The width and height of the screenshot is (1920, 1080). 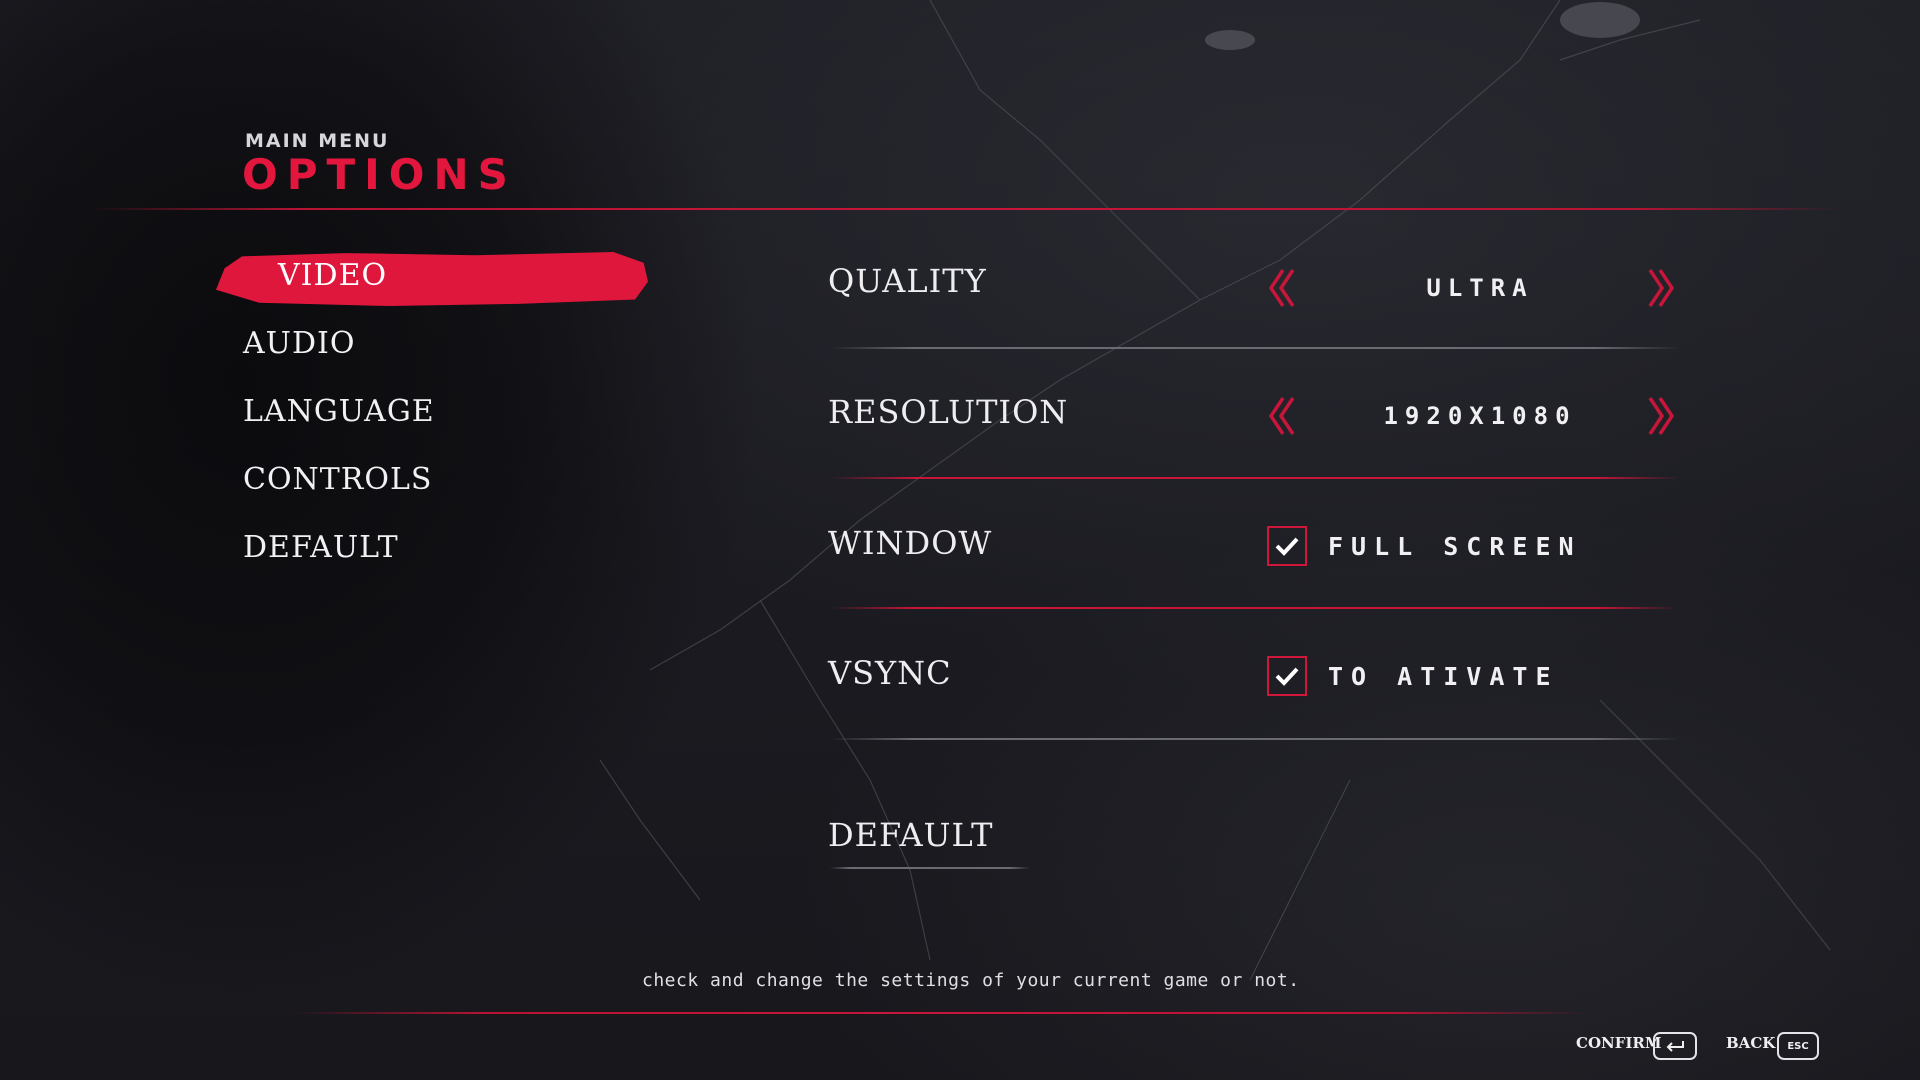 What do you see at coordinates (1480, 416) in the screenshot?
I see `resolution-value: 1920X1080` at bounding box center [1480, 416].